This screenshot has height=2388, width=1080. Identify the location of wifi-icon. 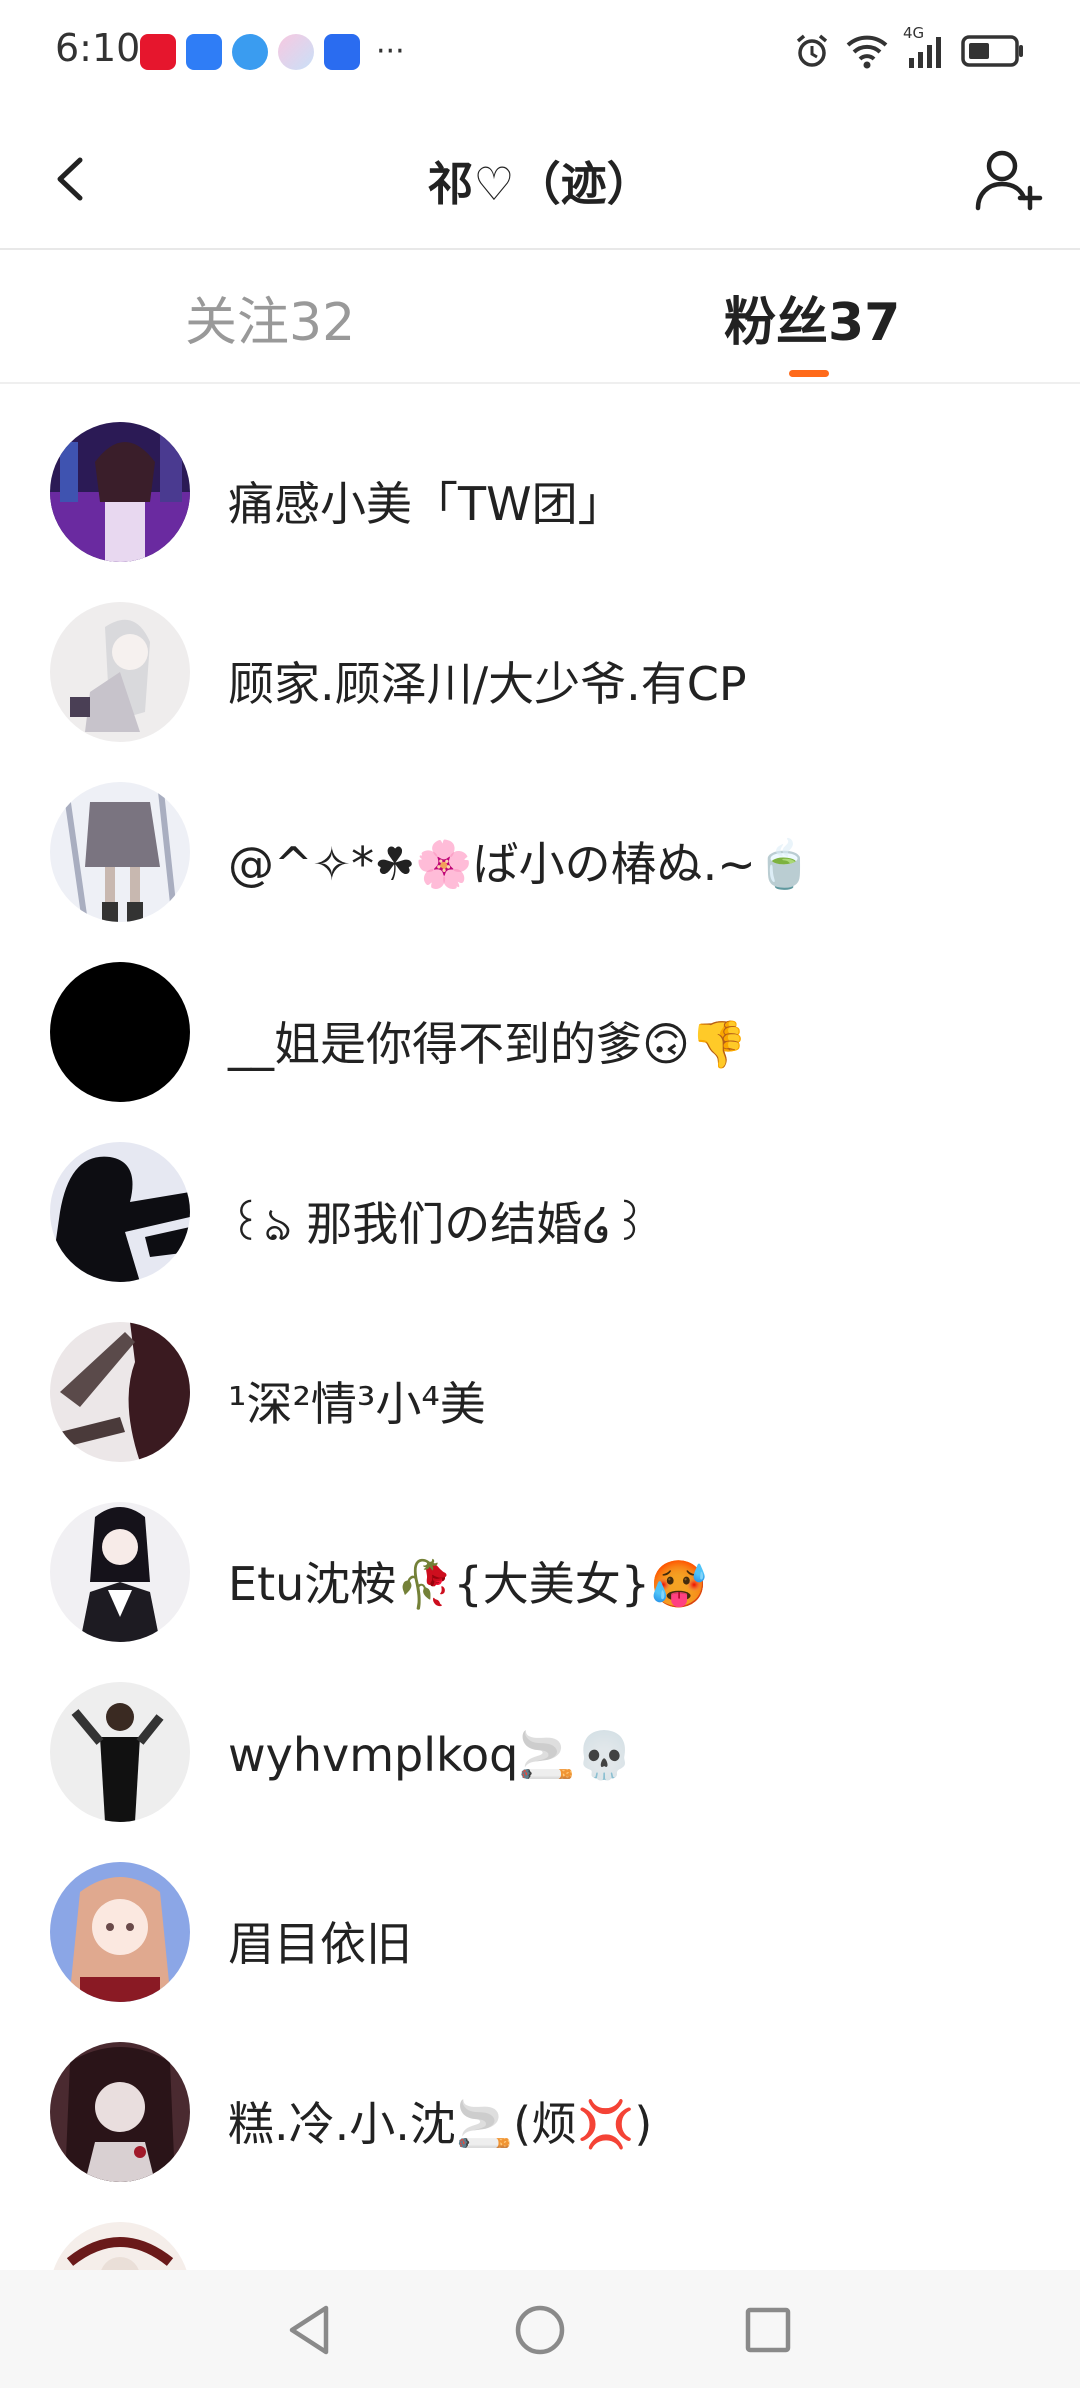
(867, 51).